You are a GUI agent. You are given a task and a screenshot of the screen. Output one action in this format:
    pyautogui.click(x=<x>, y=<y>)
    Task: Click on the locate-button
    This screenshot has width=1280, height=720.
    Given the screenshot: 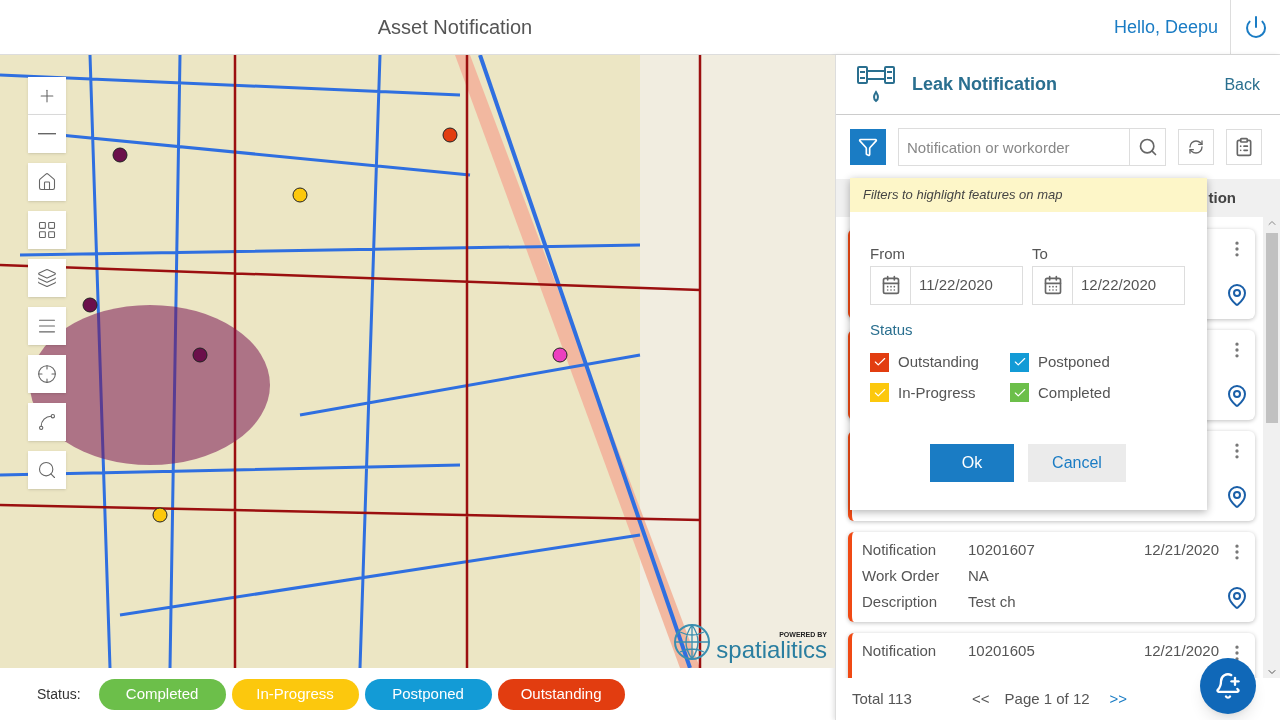 What is the action you would take?
    pyautogui.click(x=47, y=374)
    